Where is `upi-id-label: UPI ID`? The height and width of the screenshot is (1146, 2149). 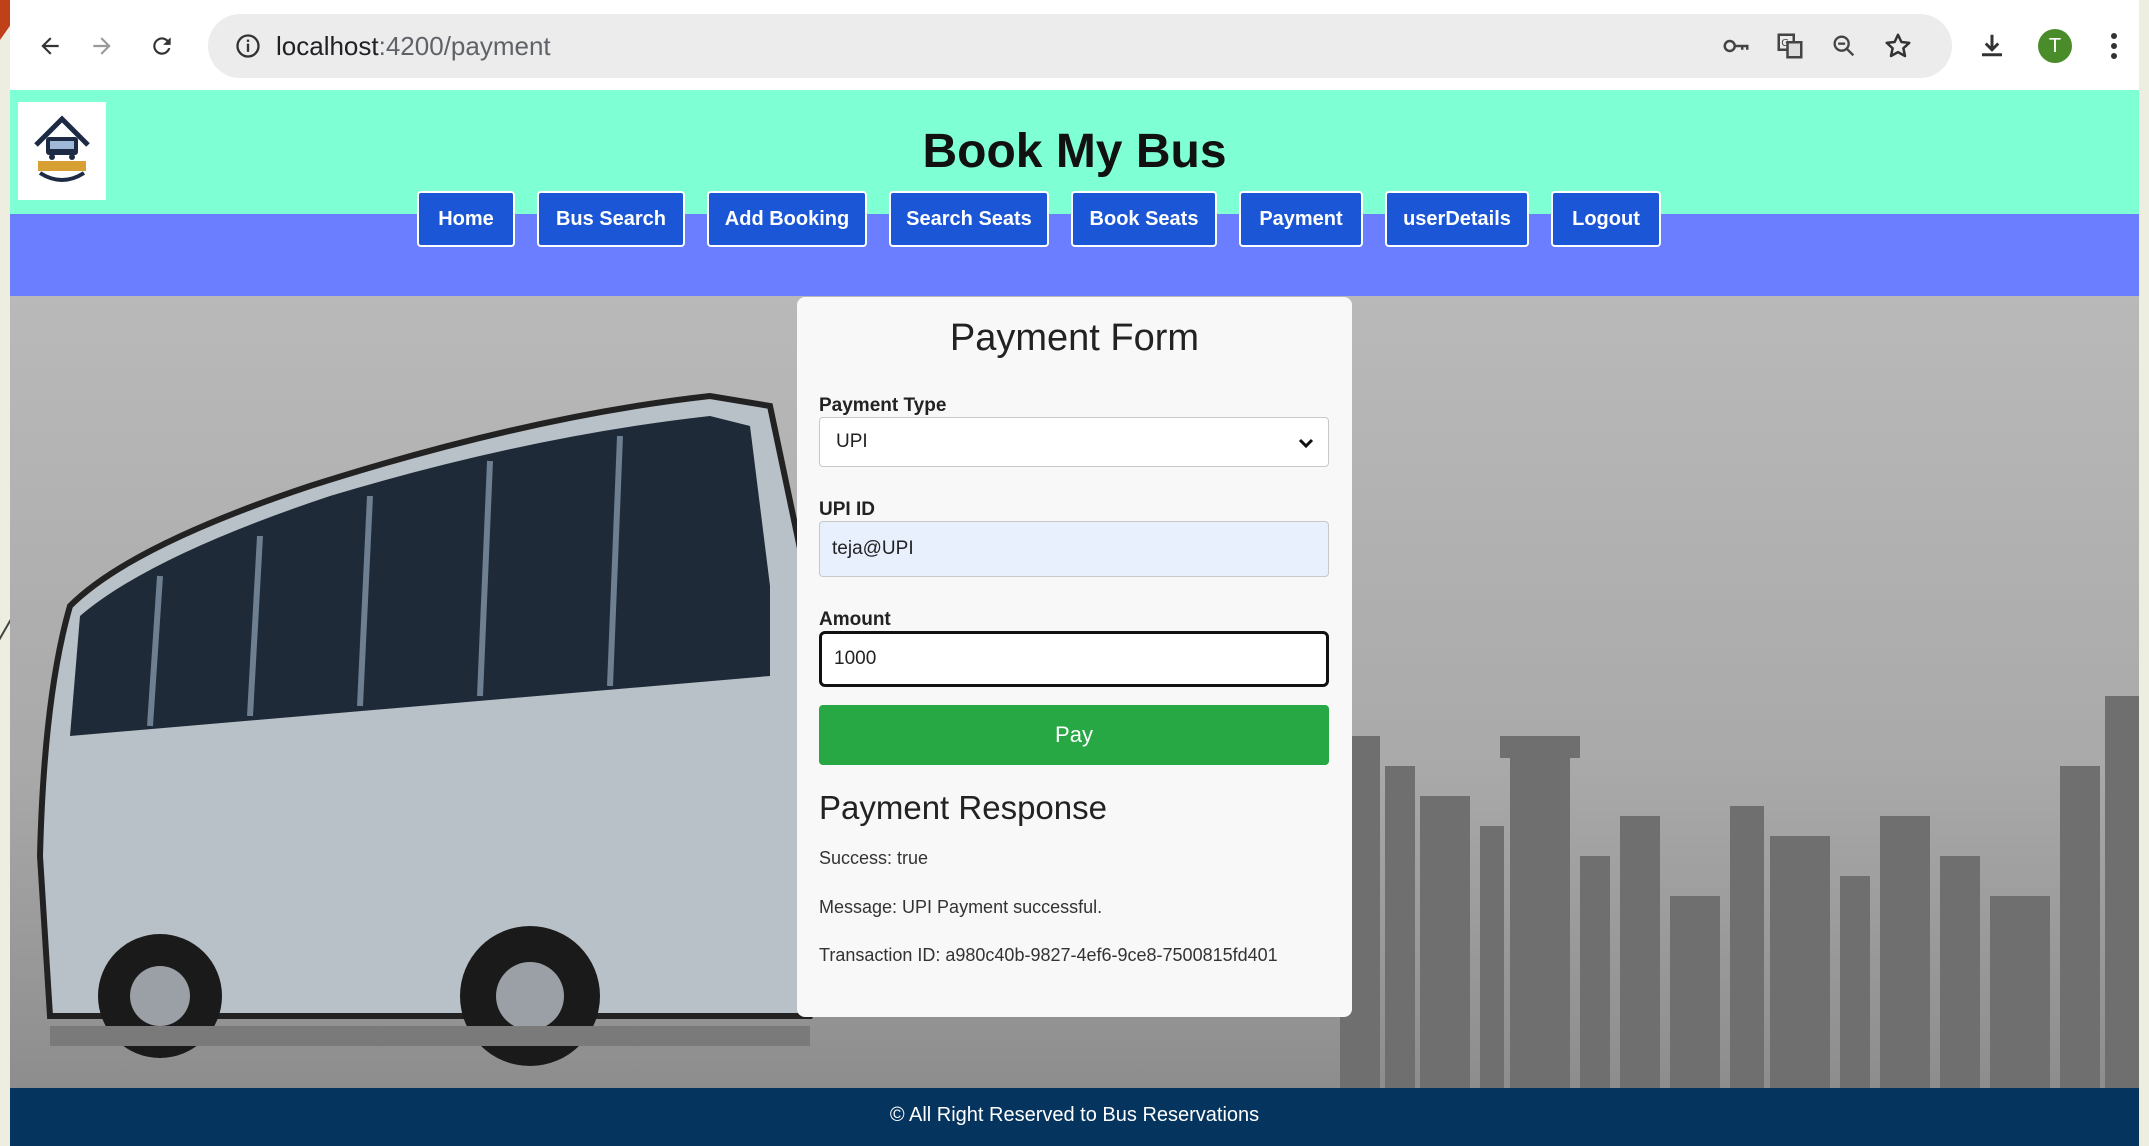
upi-id-label: UPI ID is located at coordinates (847, 509).